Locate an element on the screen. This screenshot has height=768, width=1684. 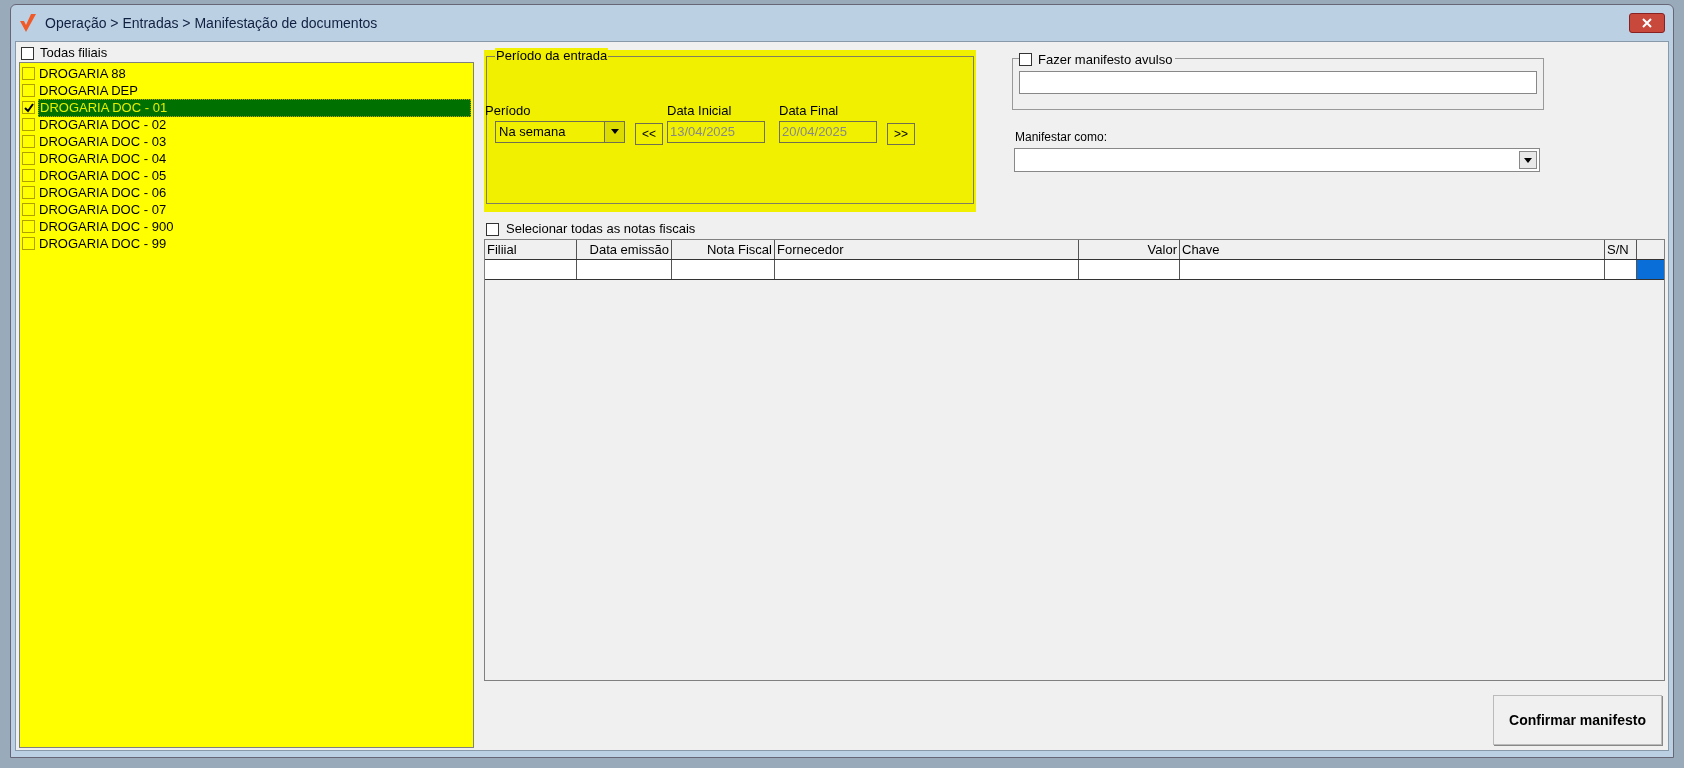
column-header: Nota Fiscal is located at coordinates (723, 249).